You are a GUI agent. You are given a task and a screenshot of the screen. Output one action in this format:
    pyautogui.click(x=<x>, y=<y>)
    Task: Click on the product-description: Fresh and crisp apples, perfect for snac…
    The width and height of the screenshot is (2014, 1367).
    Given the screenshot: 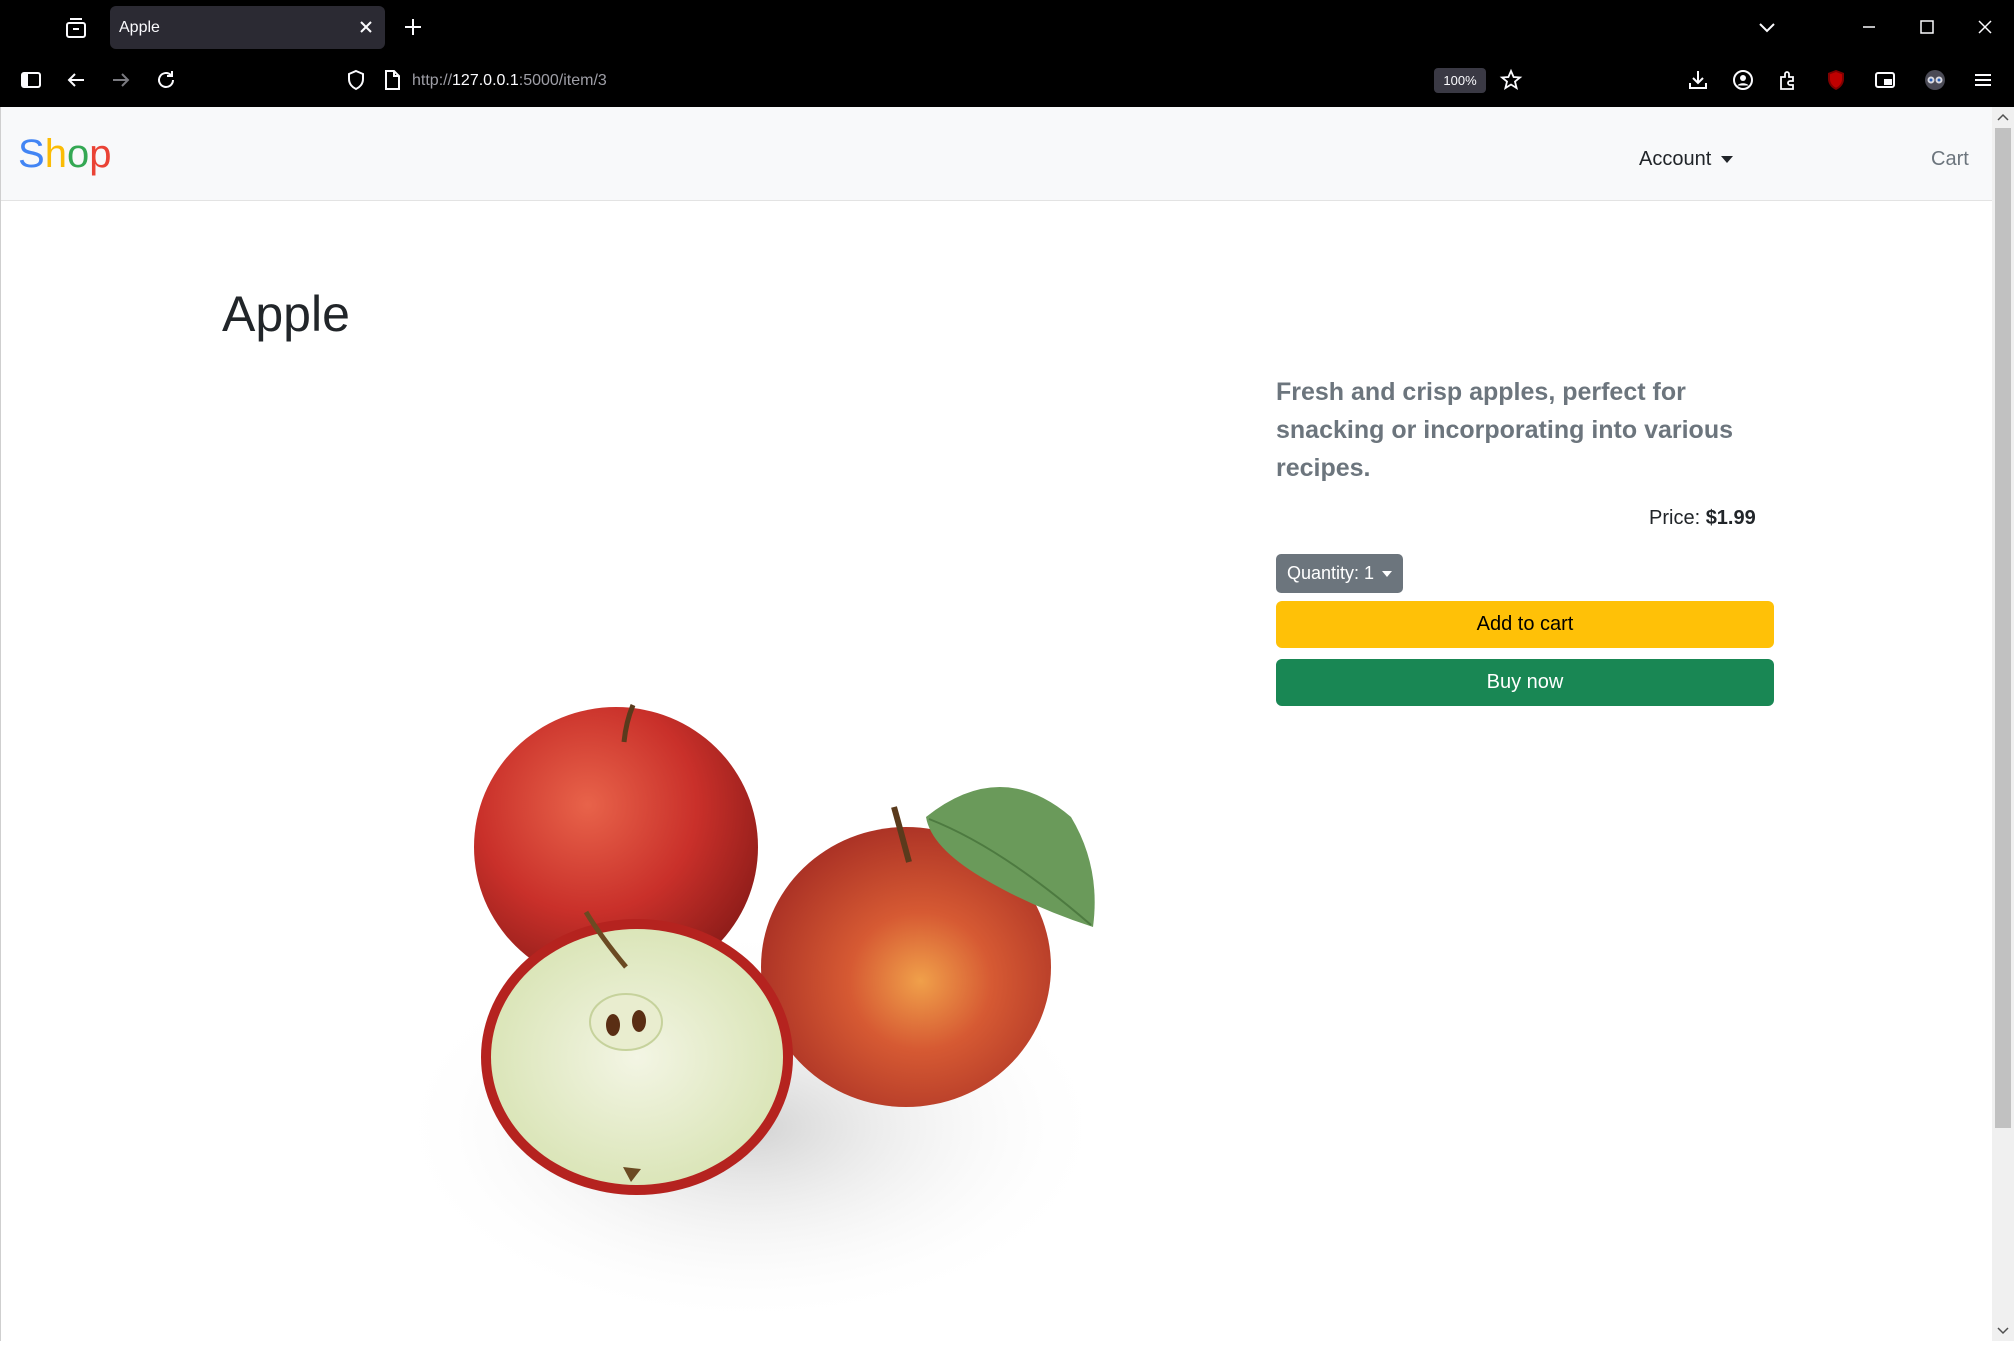 What is the action you would take?
    pyautogui.click(x=1505, y=430)
    